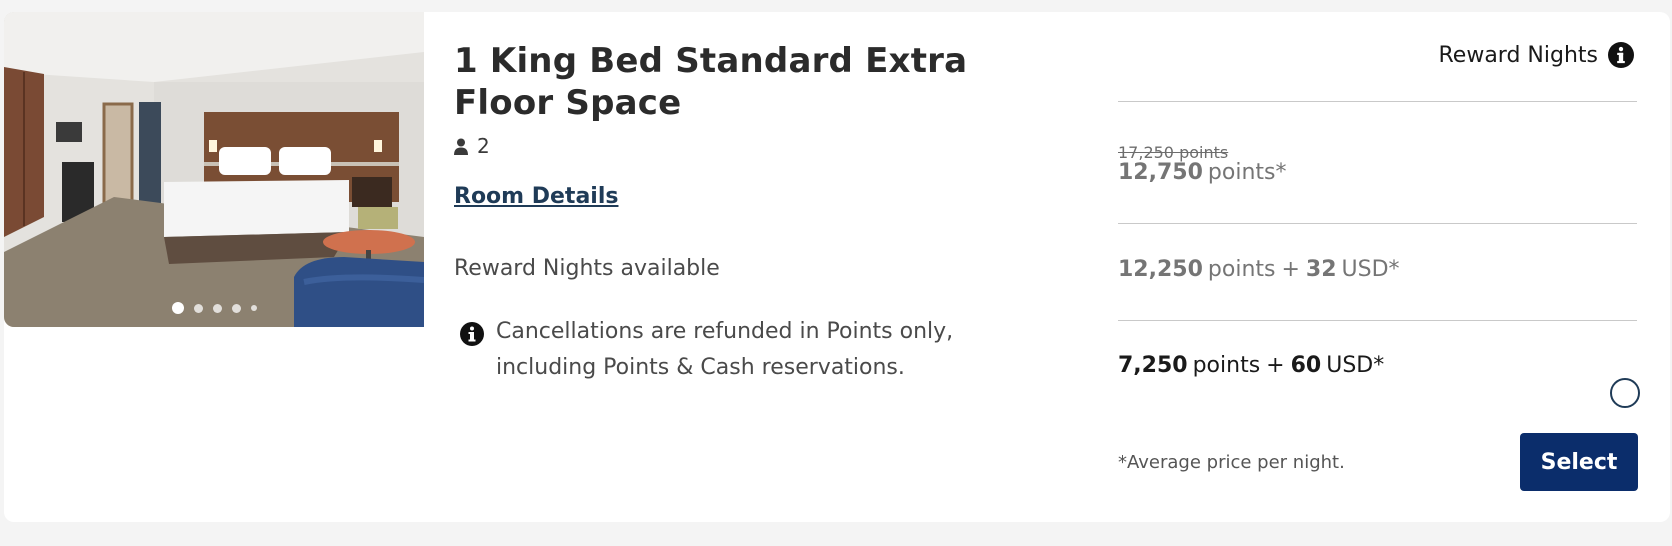 The height and width of the screenshot is (546, 1672). What do you see at coordinates (587, 268) in the screenshot?
I see `reward-availability-text: Reward Nights available` at bounding box center [587, 268].